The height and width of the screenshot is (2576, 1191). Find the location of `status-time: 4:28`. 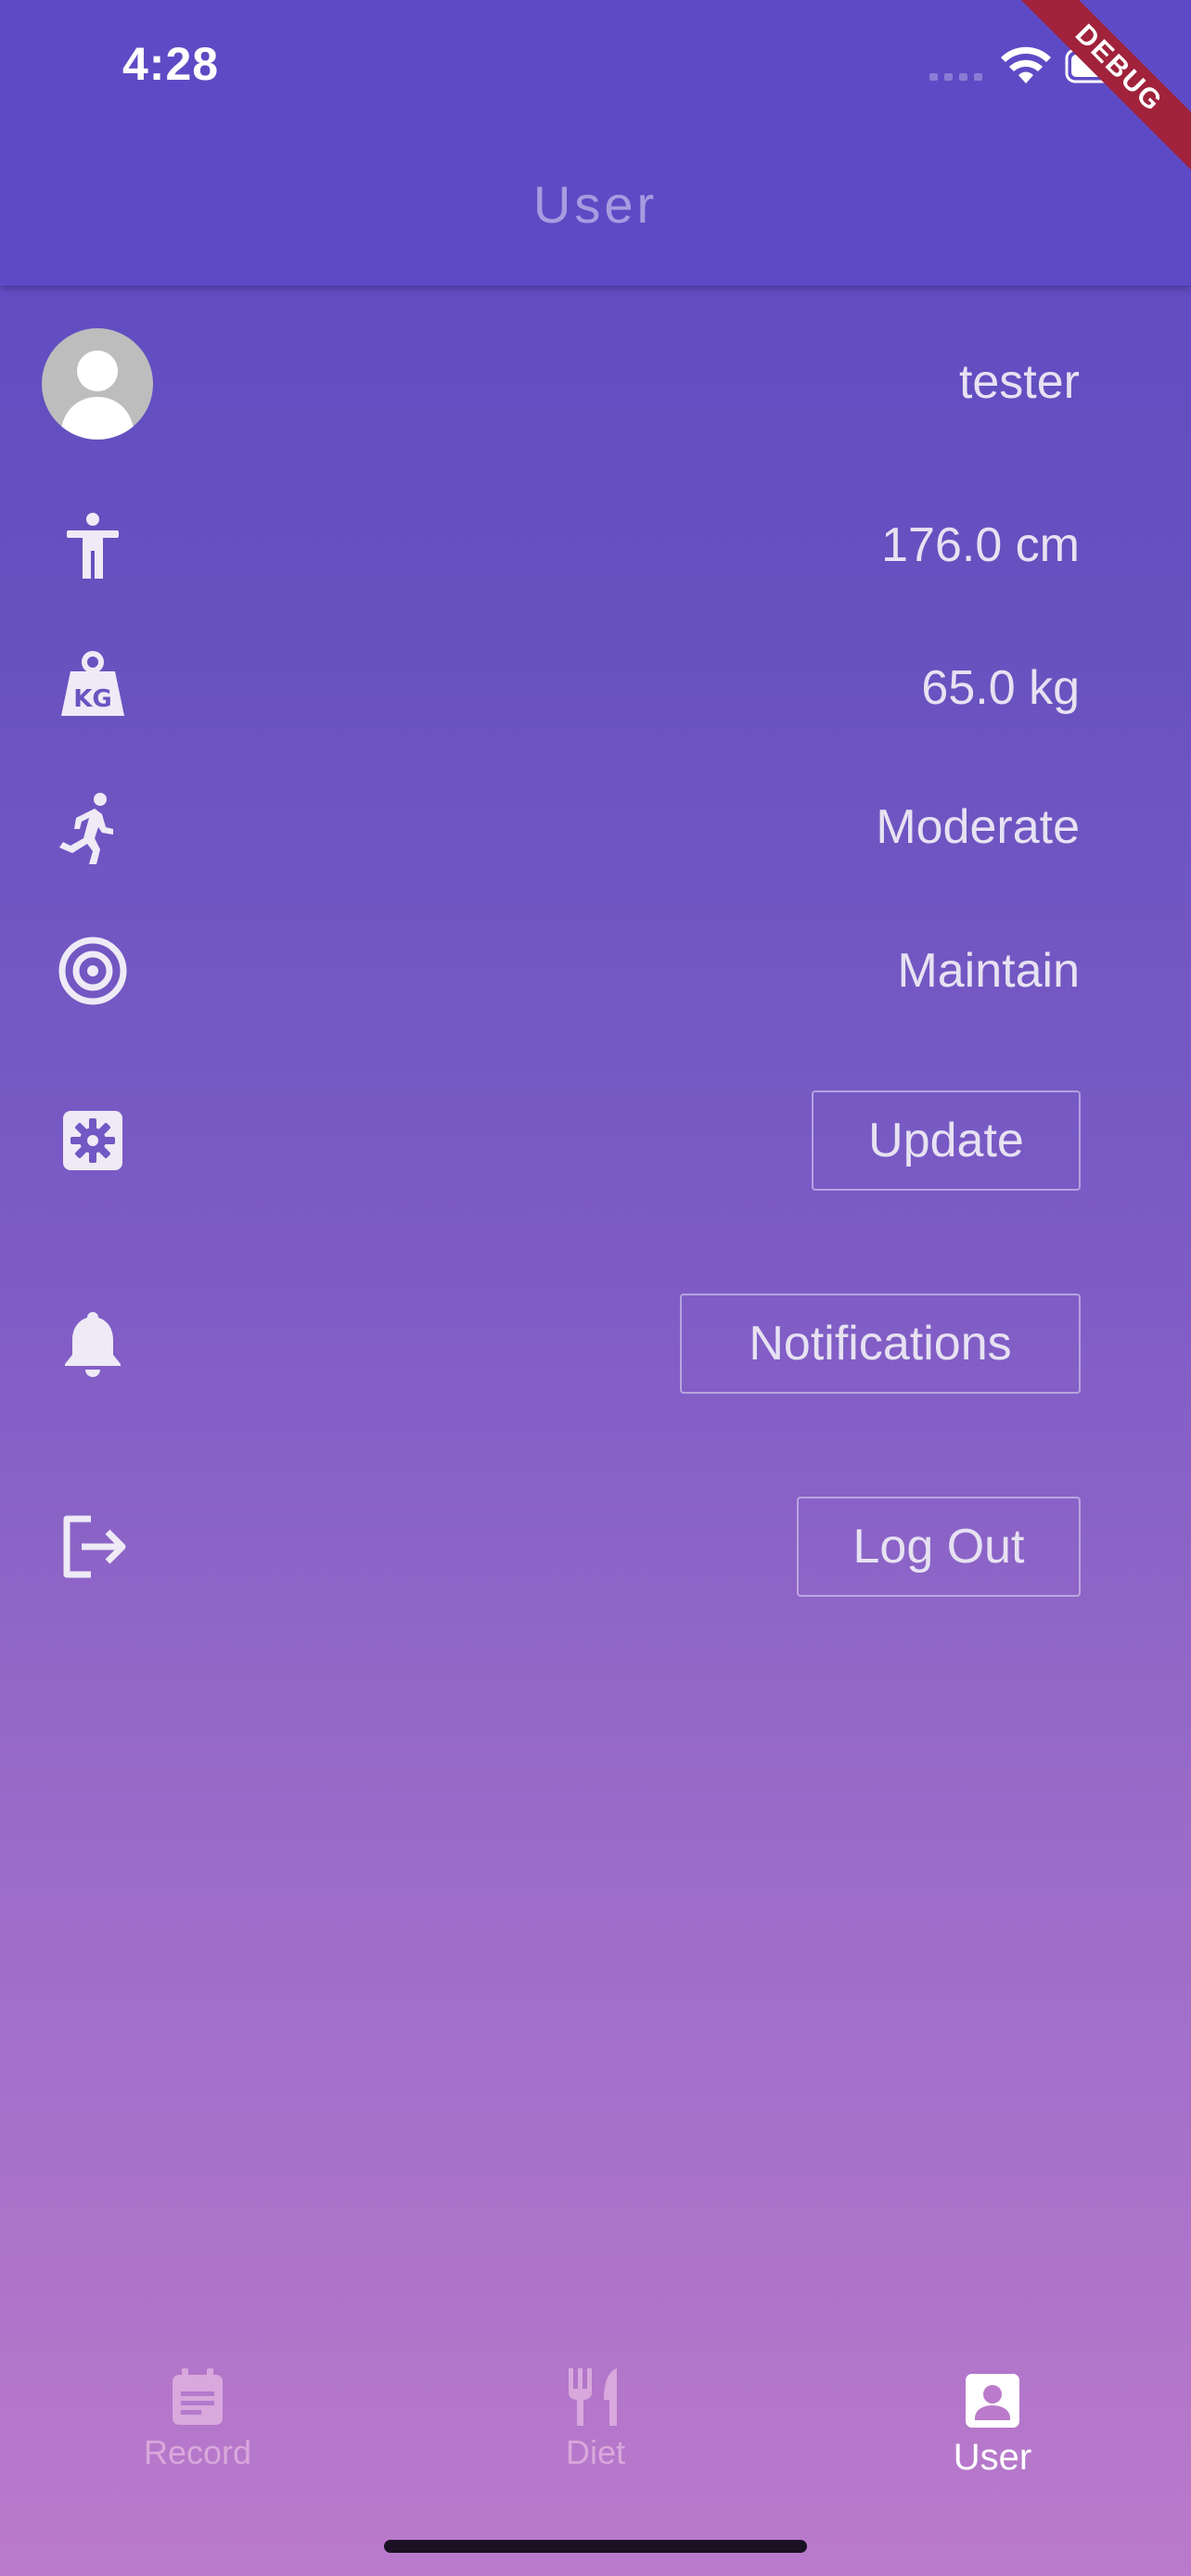

status-time: 4:28 is located at coordinates (171, 64).